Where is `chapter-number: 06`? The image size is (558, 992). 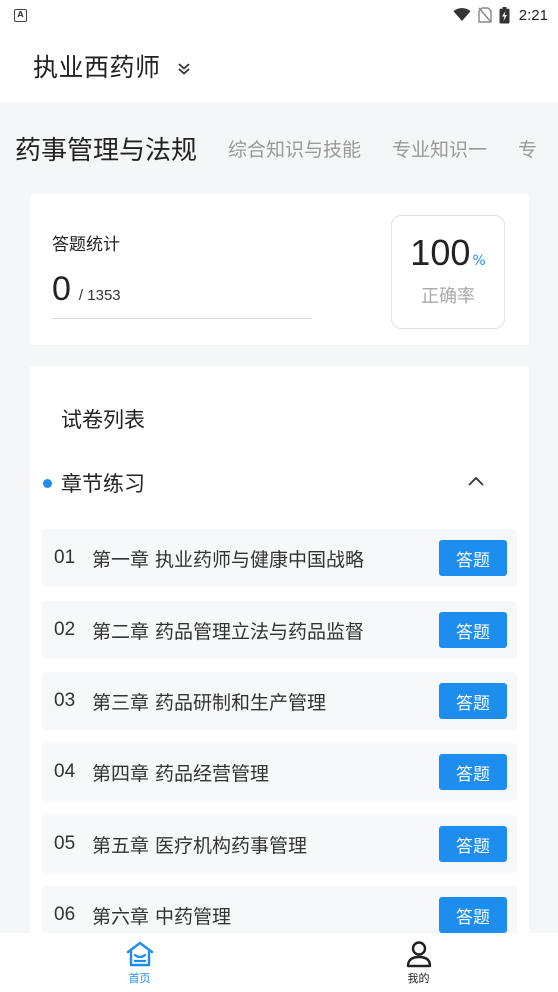
chapter-number: 06 is located at coordinates (65, 914).